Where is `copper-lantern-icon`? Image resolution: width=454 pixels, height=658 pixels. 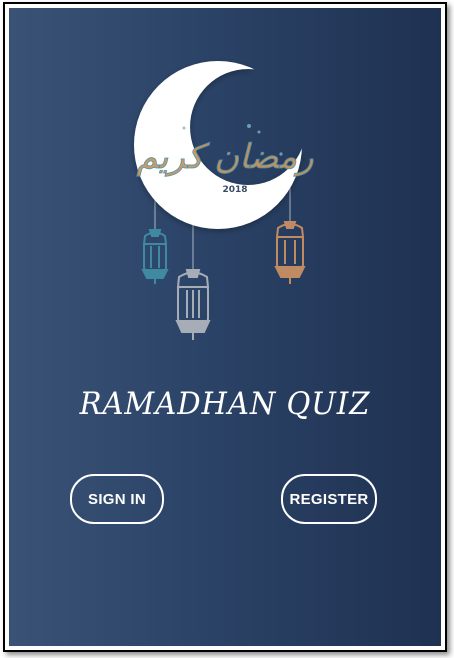 copper-lantern-icon is located at coordinates (290, 252).